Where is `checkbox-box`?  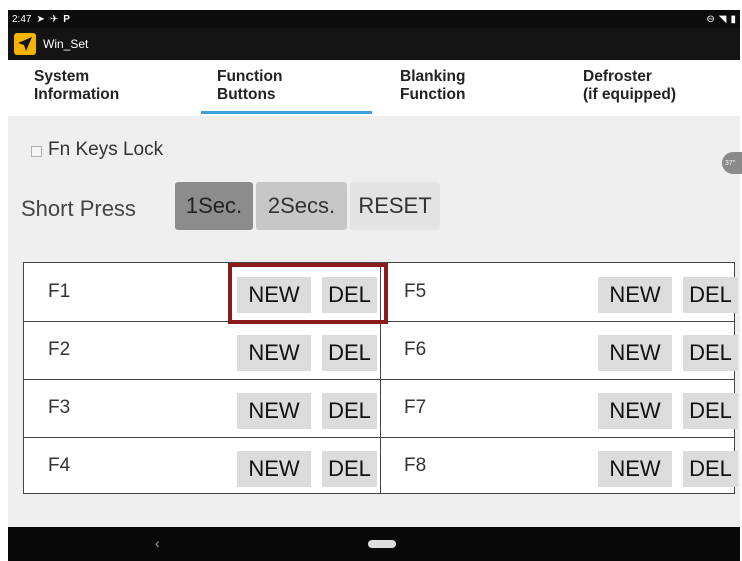 checkbox-box is located at coordinates (36, 151).